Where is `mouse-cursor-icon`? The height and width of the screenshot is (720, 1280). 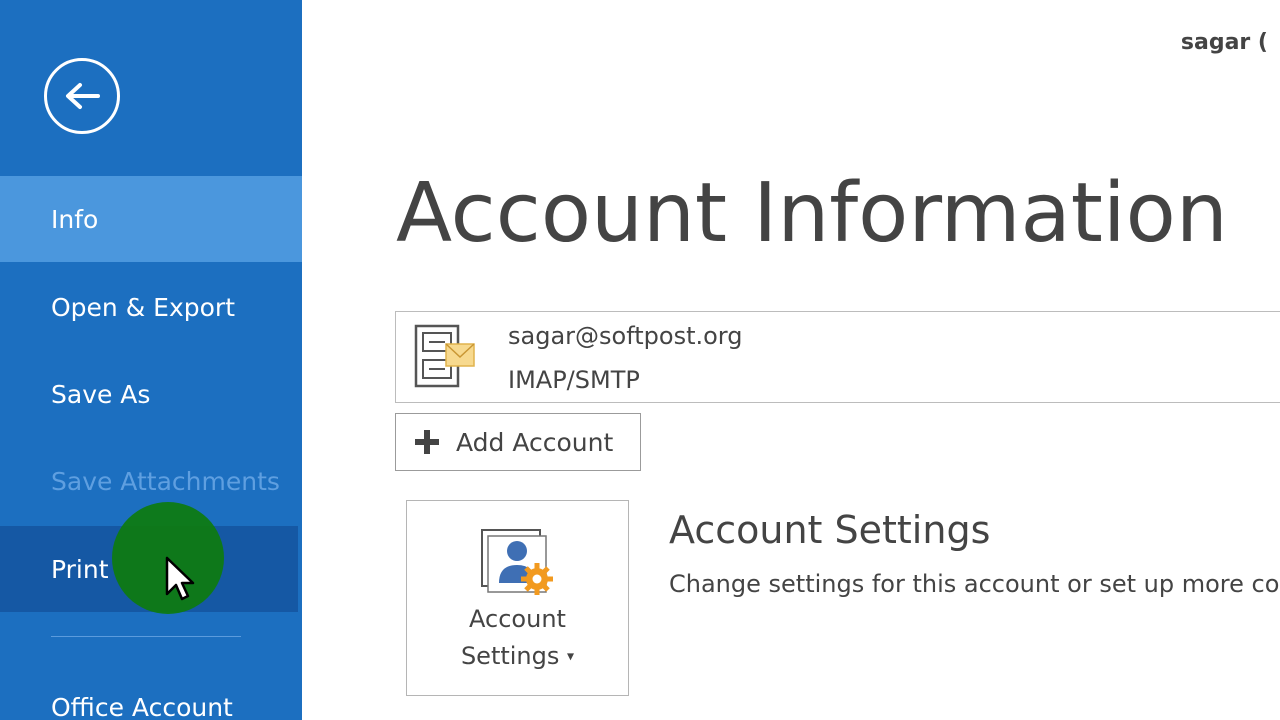 mouse-cursor-icon is located at coordinates (180, 578).